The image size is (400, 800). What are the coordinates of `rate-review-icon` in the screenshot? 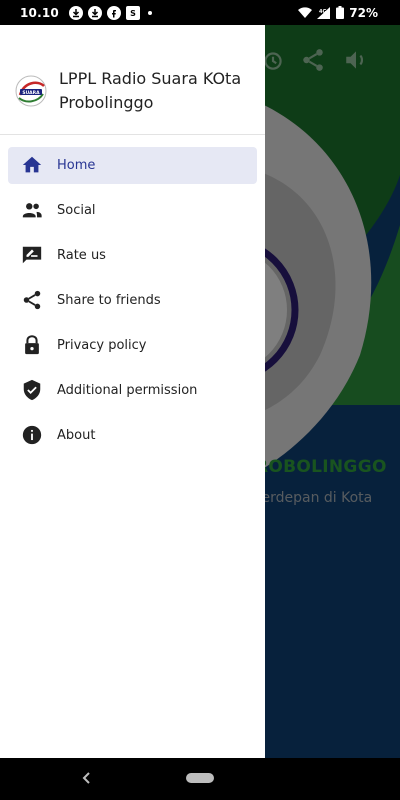 It's located at (32, 255).